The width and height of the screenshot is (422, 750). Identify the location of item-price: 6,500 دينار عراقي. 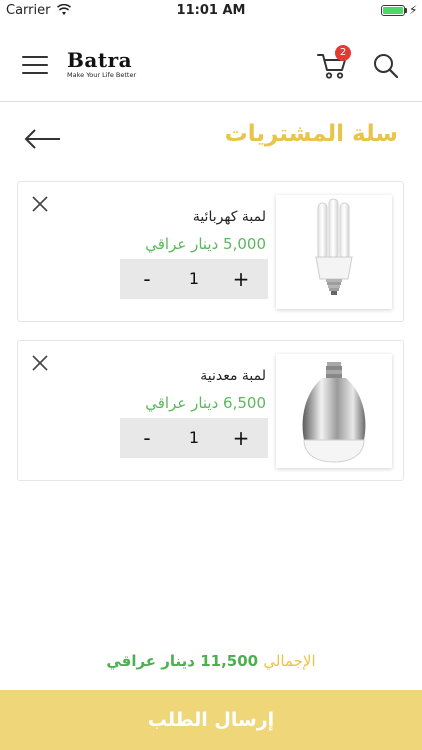
(205, 403).